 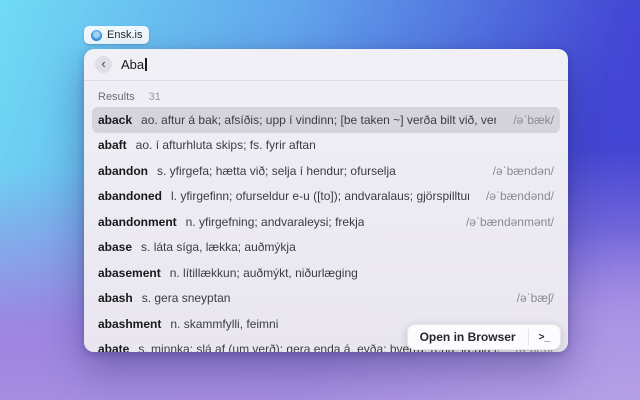 I want to click on text-caret, so click(x=146, y=64).